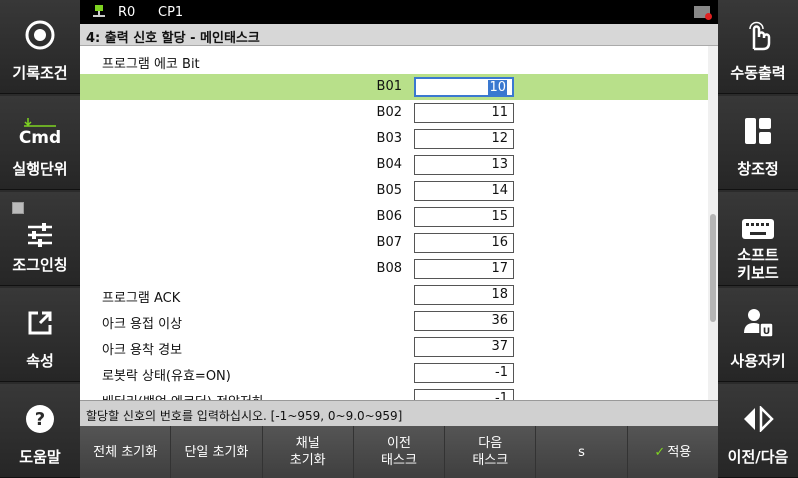 This screenshot has width=798, height=478. Describe the element at coordinates (127, 12) in the screenshot. I see `robot-id: R0` at that location.